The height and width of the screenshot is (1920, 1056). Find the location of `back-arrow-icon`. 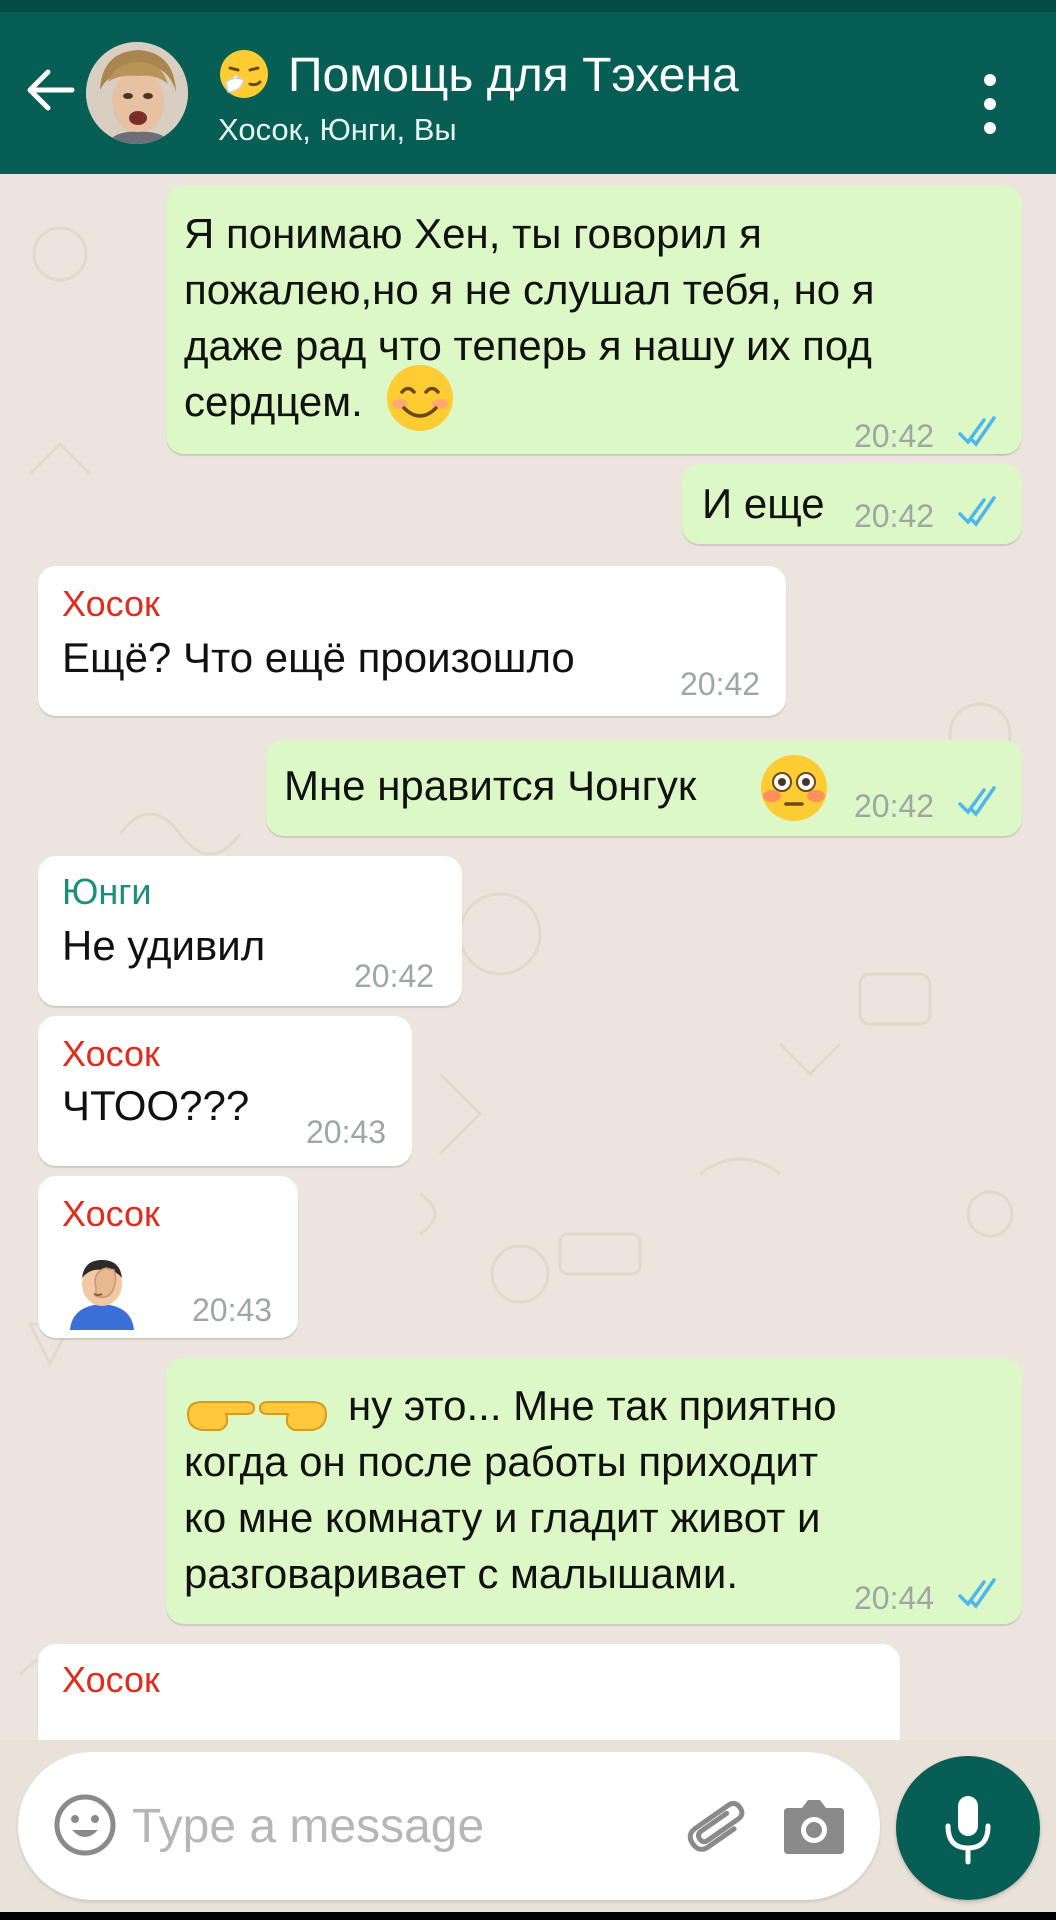

back-arrow-icon is located at coordinates (50, 90).